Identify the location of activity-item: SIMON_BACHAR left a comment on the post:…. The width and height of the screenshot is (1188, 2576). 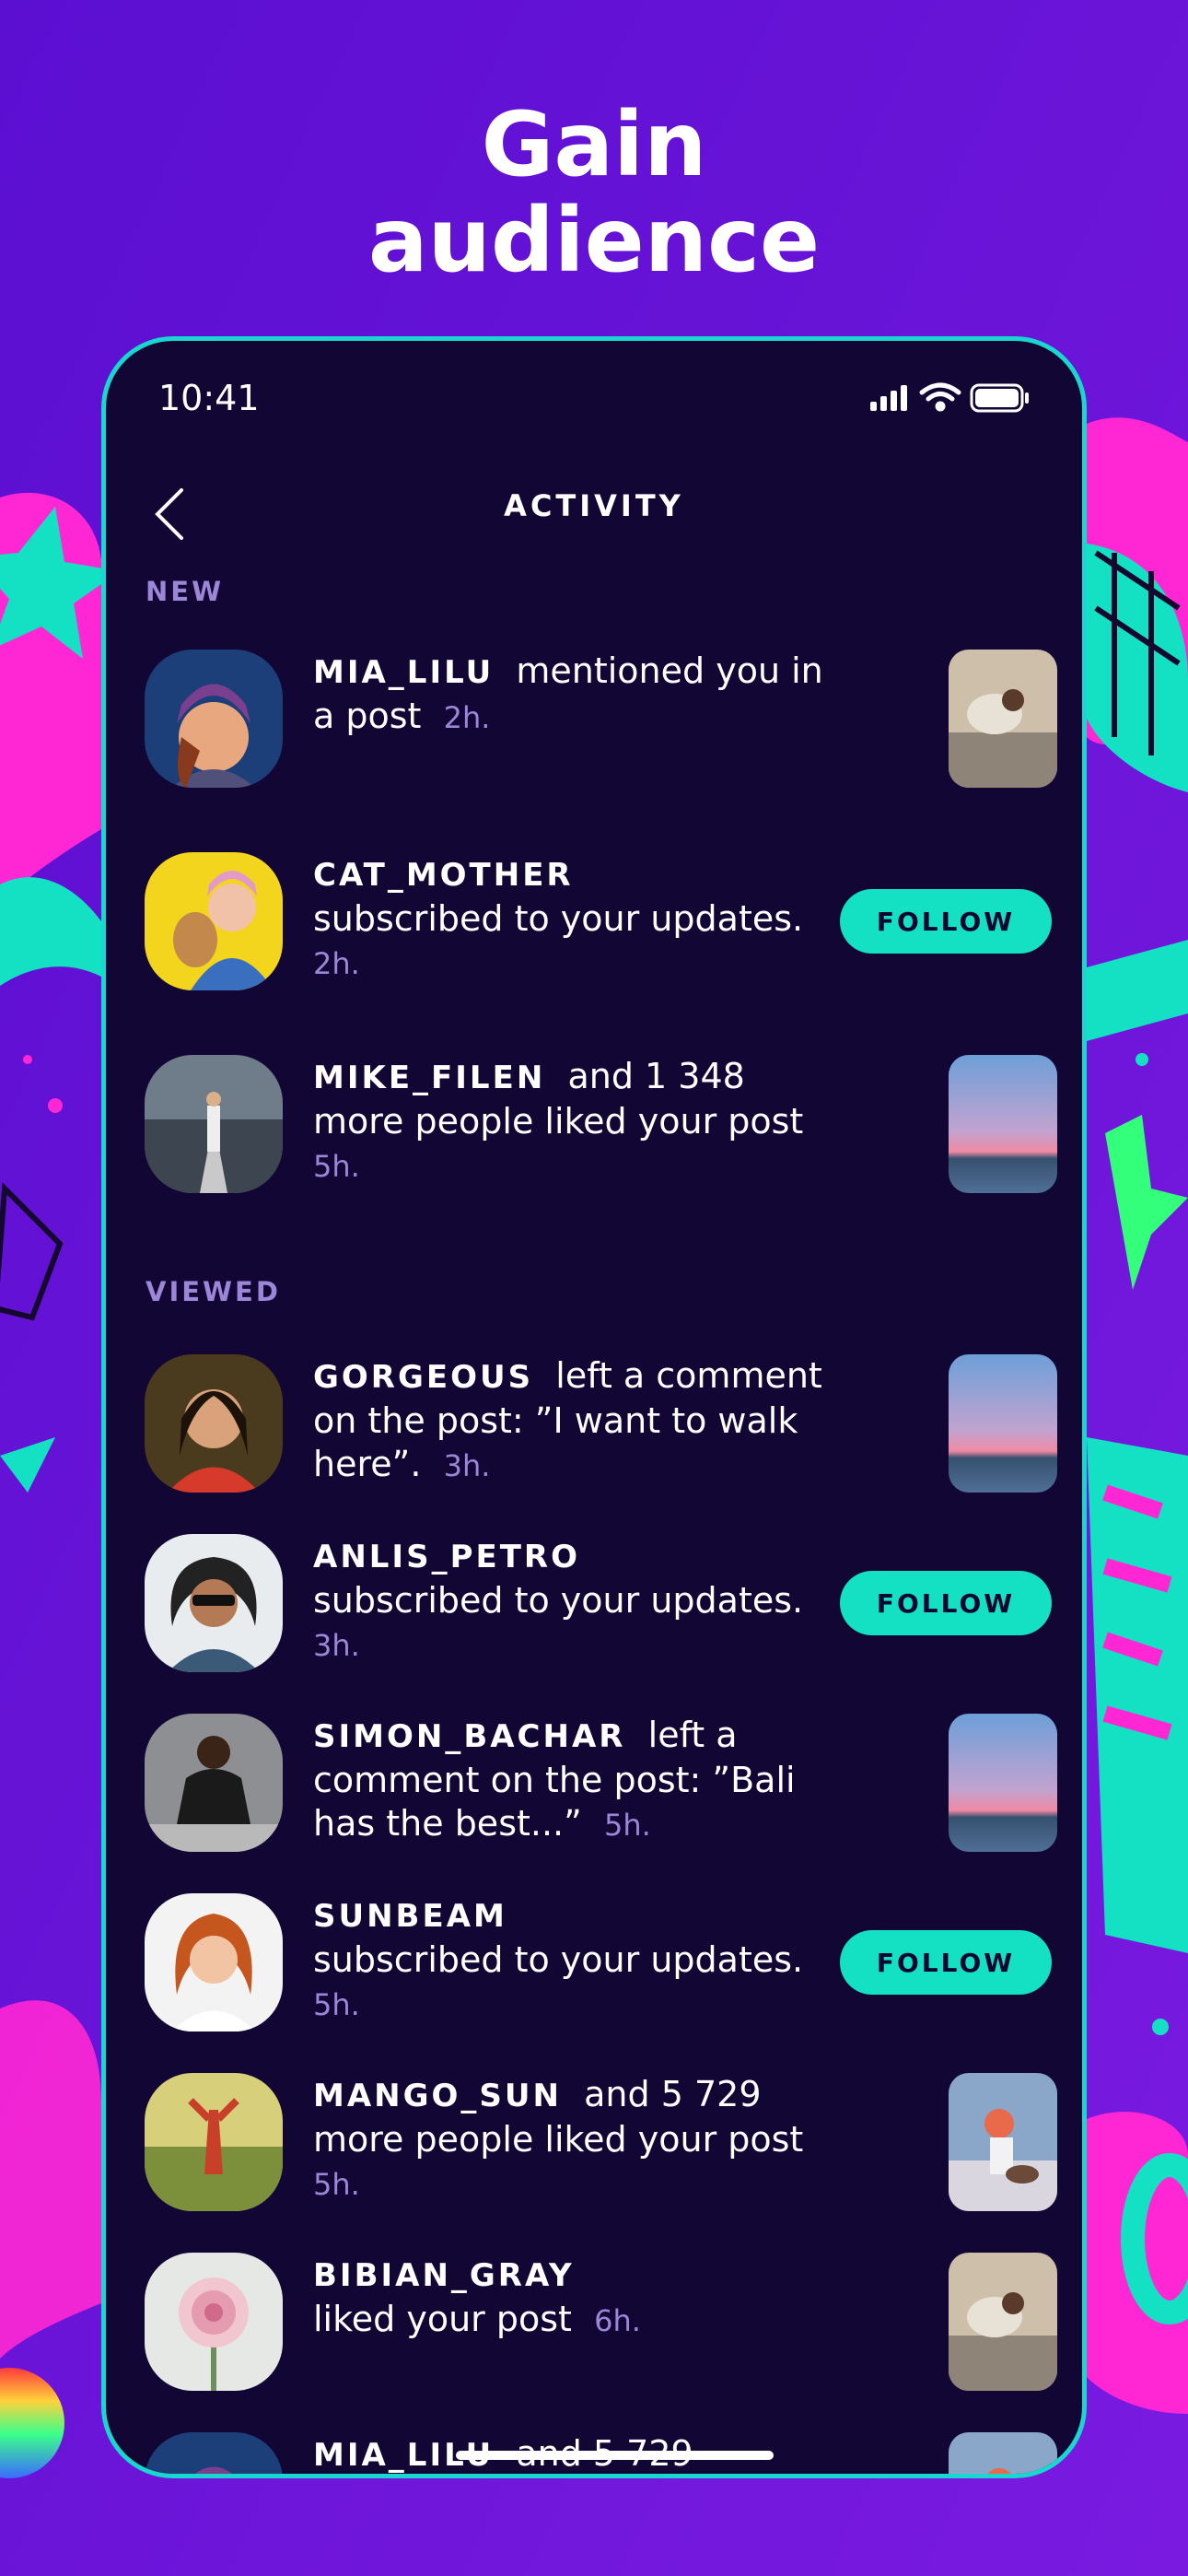
(594, 1787).